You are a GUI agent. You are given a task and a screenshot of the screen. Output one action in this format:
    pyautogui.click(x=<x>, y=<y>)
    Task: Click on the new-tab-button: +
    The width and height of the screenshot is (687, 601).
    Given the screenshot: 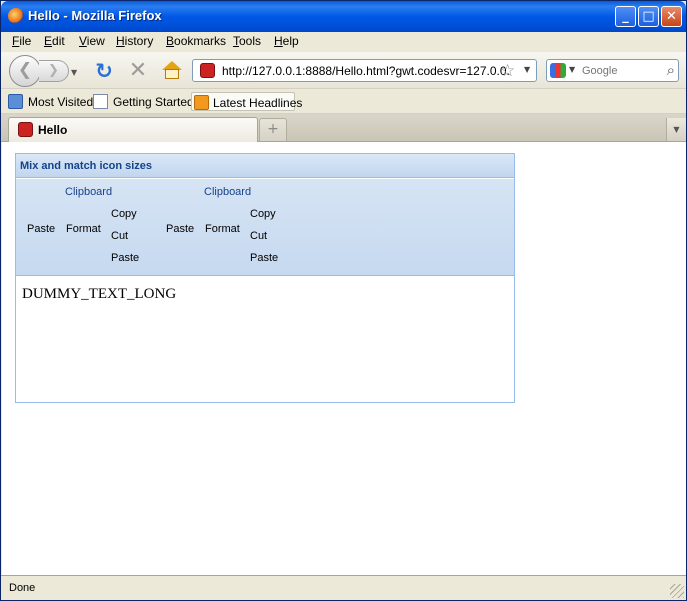 What is the action you would take?
    pyautogui.click(x=273, y=129)
    